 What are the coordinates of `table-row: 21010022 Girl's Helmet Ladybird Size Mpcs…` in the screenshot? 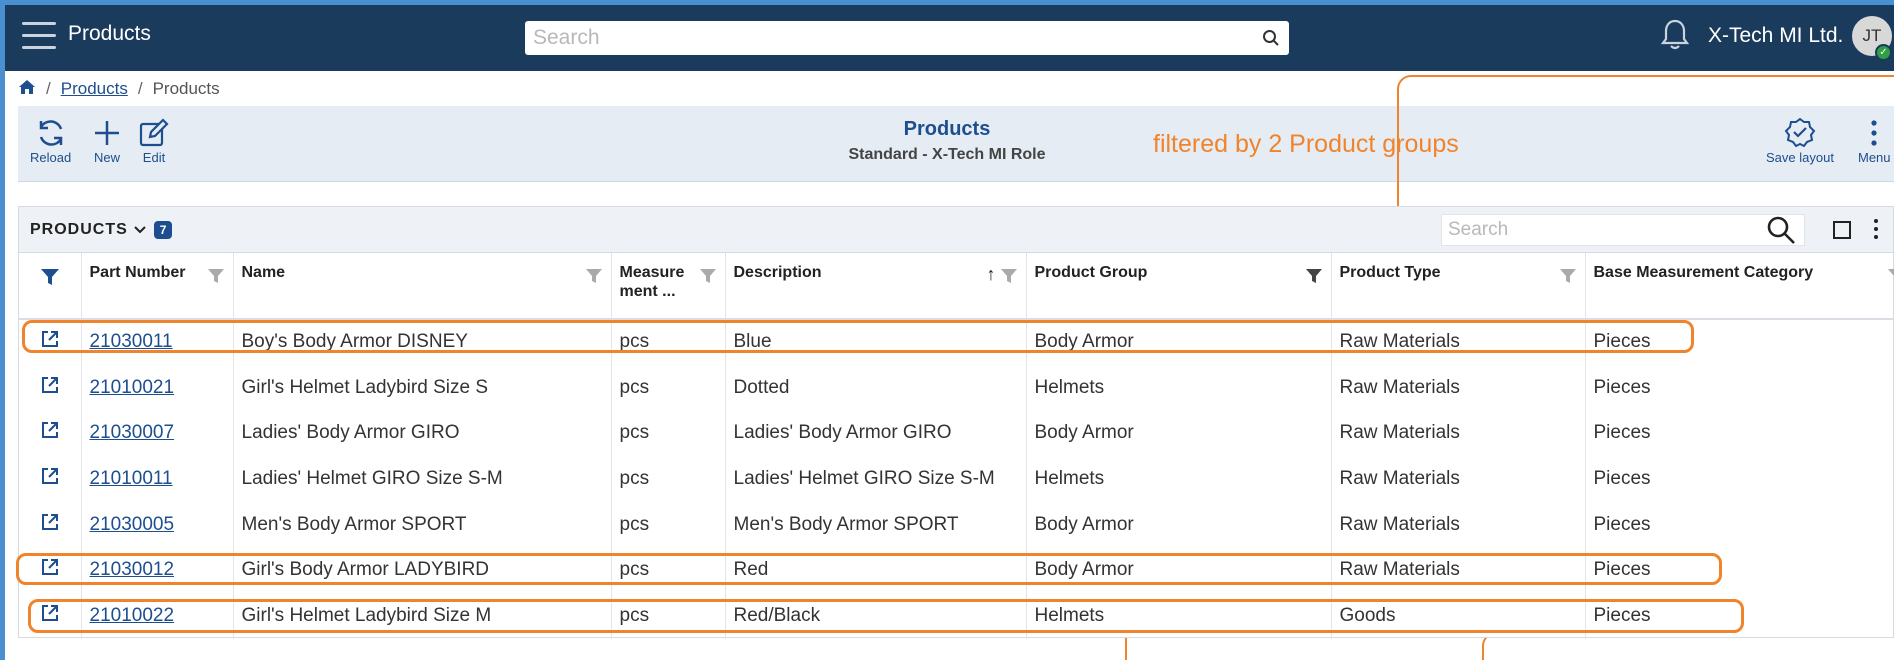 It's located at (956, 616).